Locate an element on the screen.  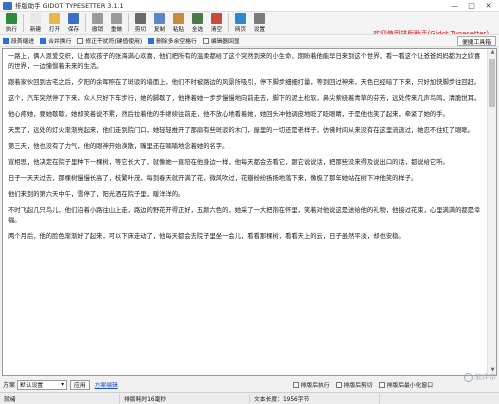
paragraph: 第三天，他也没有了力气，他的眼神开始涣散，嘴里还在喃喃地念着她的名字。 is located at coordinates (118, 146).